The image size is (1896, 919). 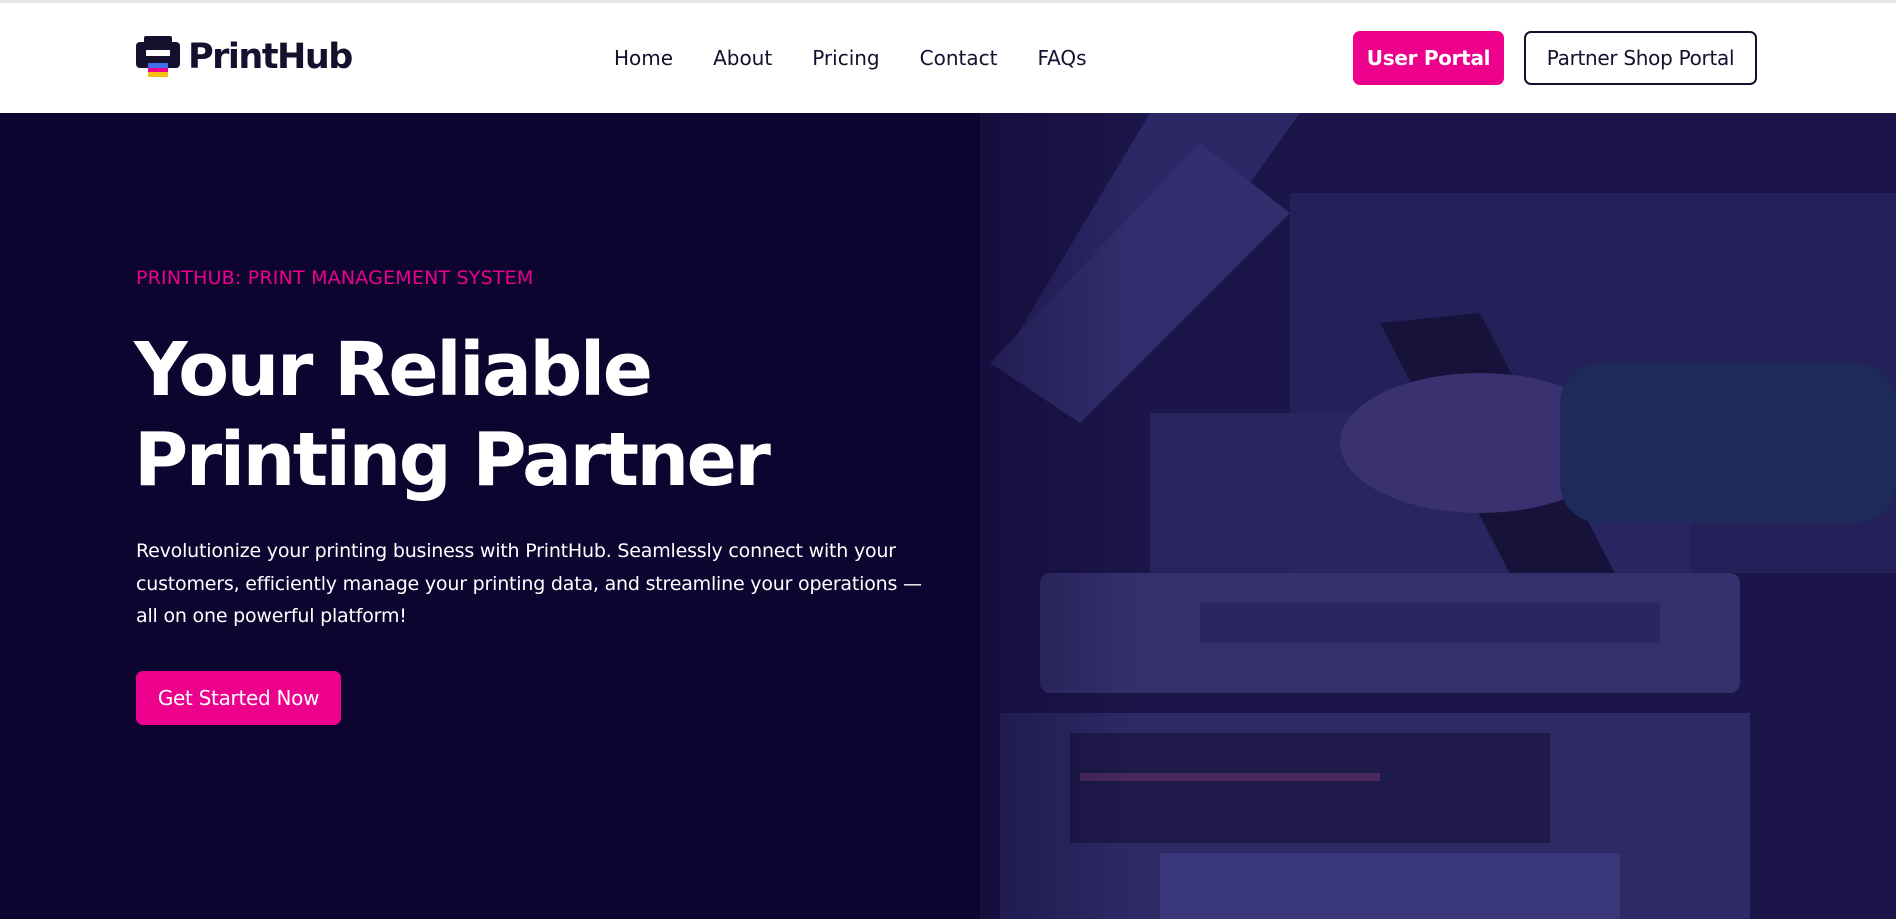 I want to click on partner-shop-portal-button: Partner Shop Portal, so click(x=1640, y=58).